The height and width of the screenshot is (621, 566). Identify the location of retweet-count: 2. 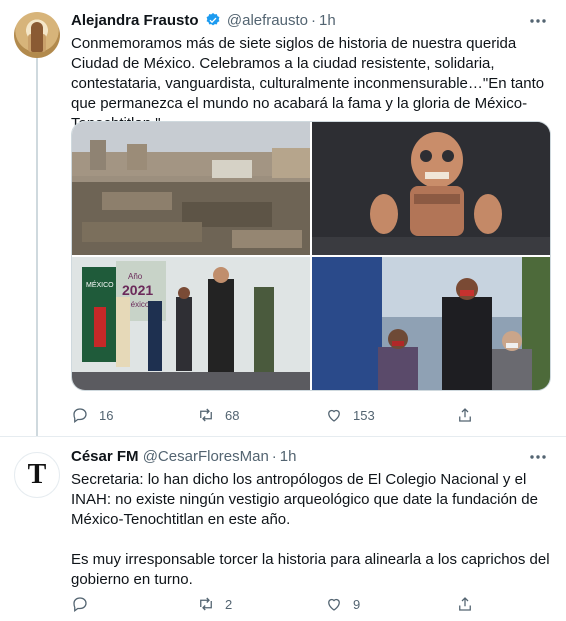
(229, 604).